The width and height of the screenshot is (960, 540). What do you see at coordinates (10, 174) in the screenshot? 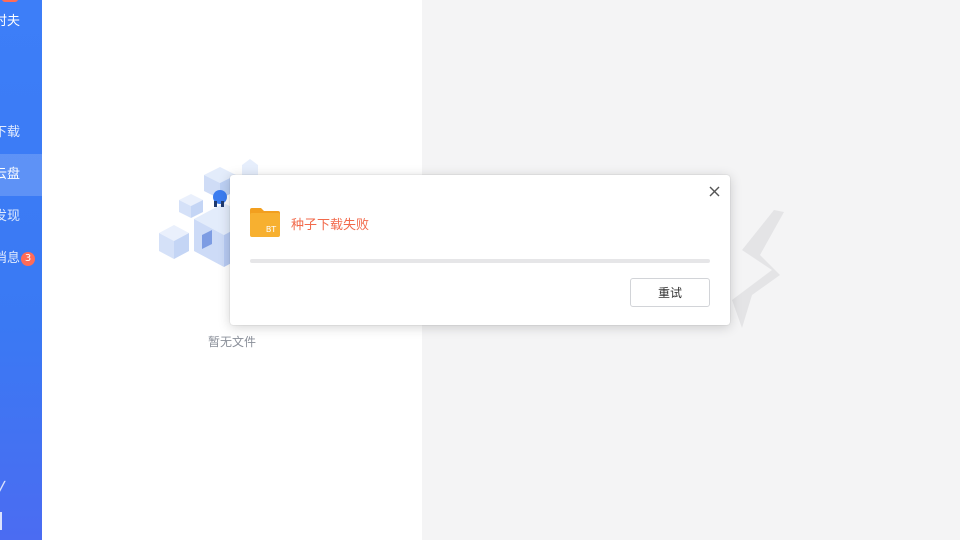
I see `sidebar-item-label: 云盘` at bounding box center [10, 174].